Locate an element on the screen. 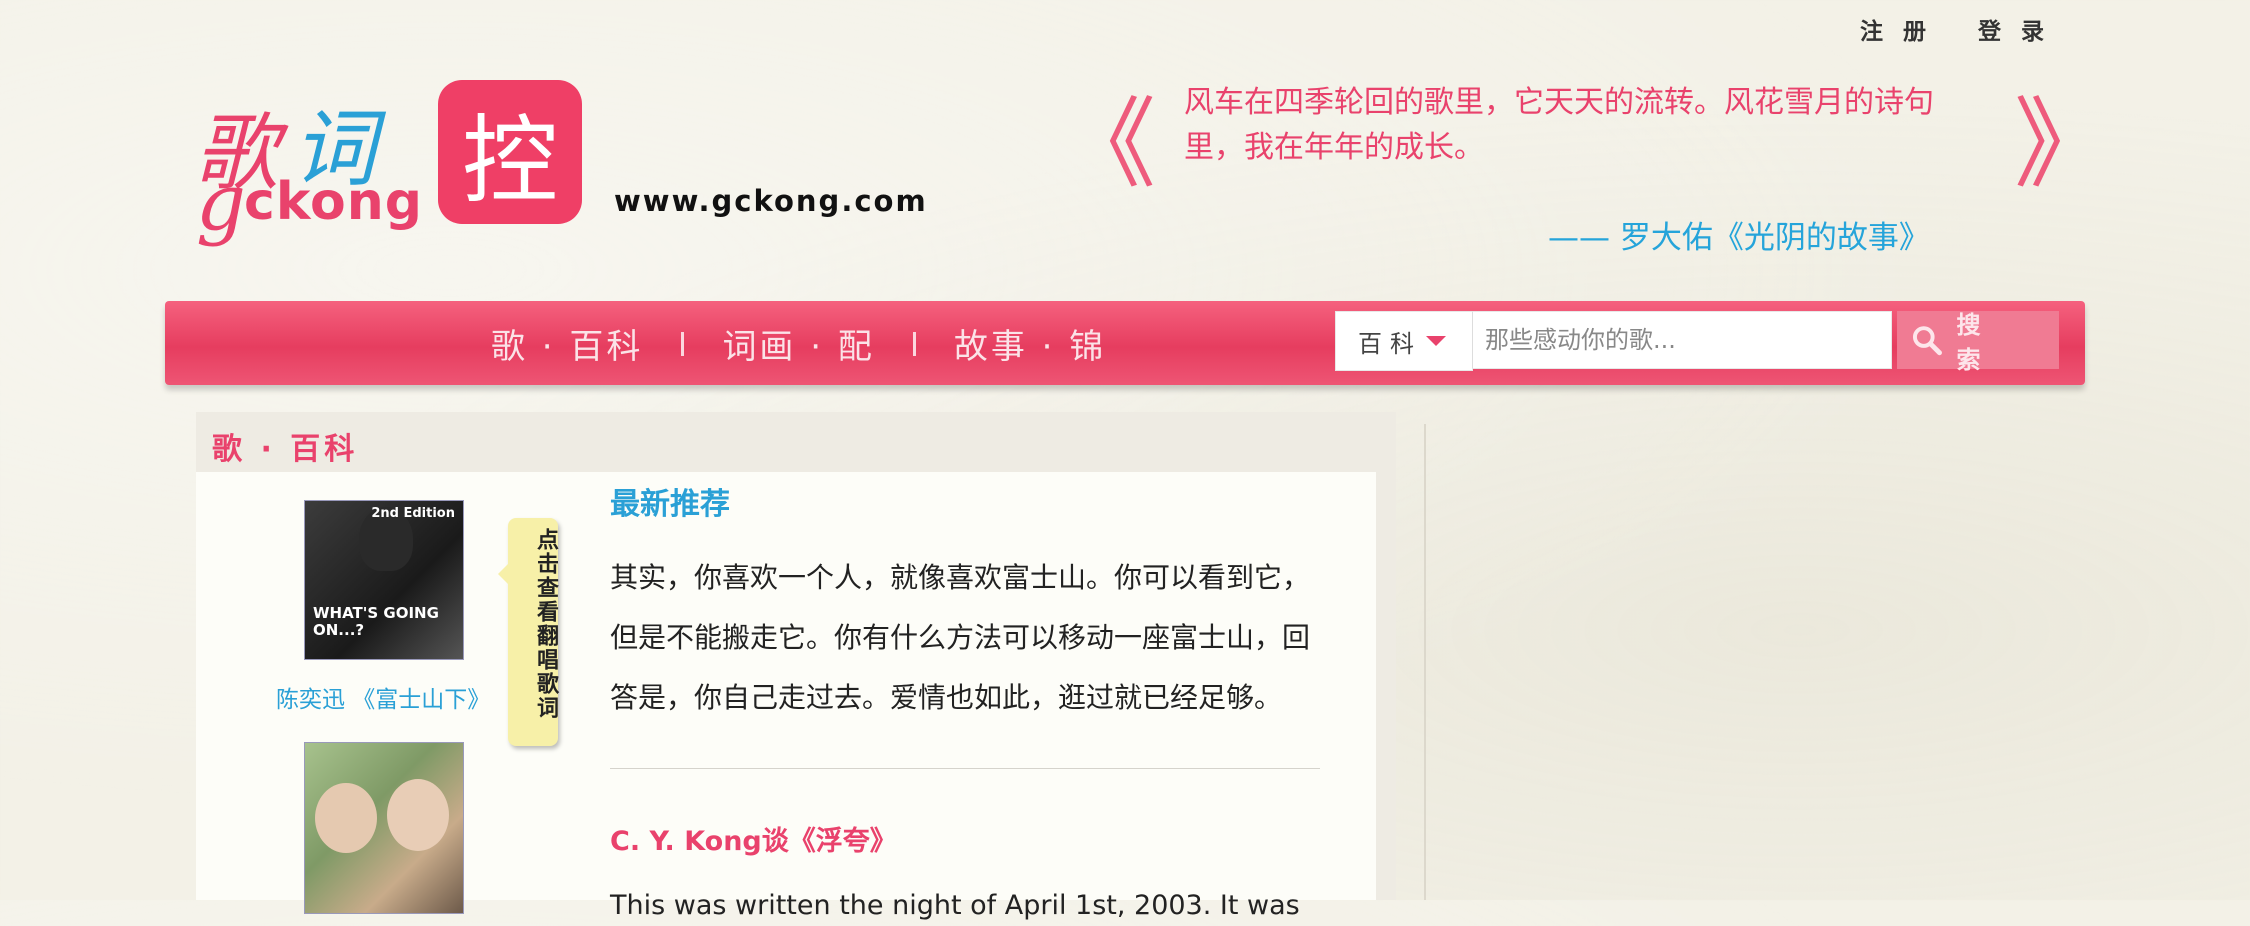 This screenshot has width=2250, height=926. search-button-label: 搜 索 is located at coordinates (1976, 342).